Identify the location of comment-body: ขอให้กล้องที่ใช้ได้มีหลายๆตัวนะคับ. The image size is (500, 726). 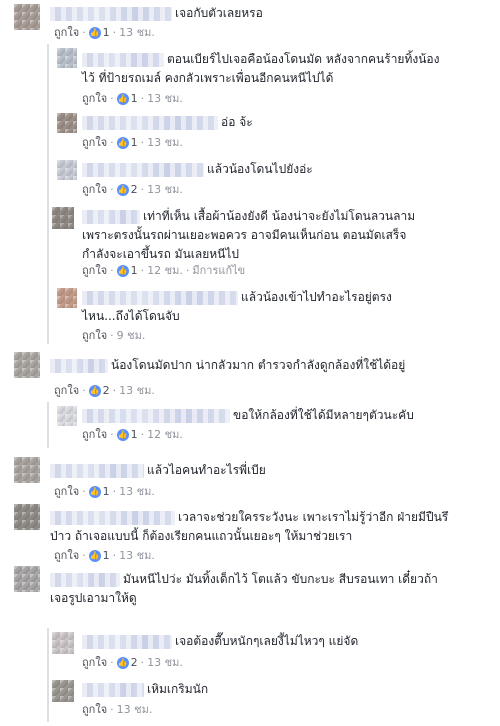
(248, 415).